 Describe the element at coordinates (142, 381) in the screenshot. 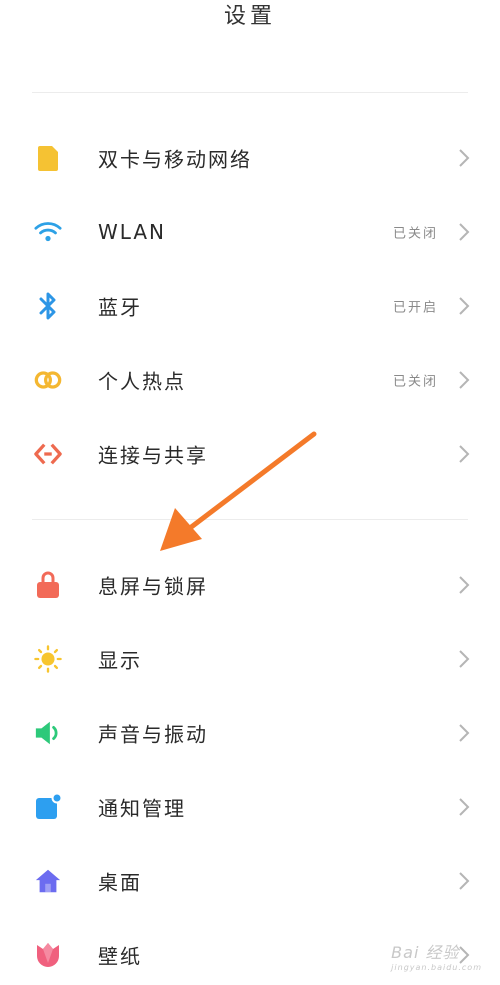

I see `settings-item-label: 个人热点` at that location.